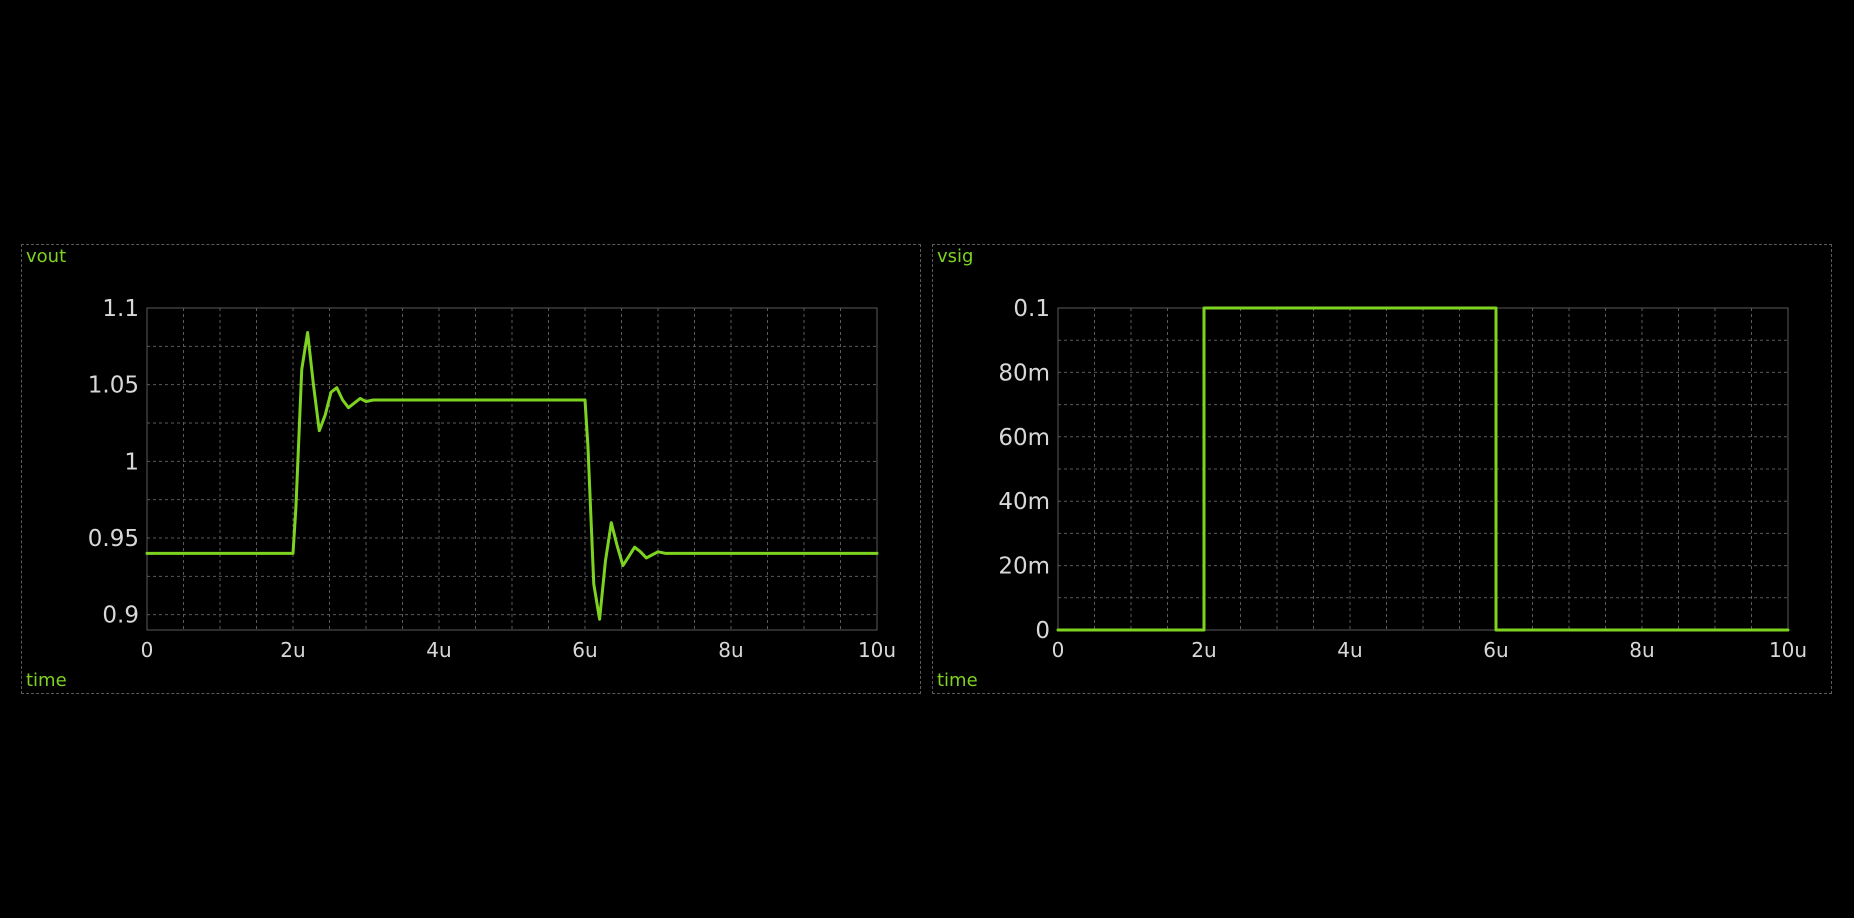 The image size is (1854, 918). Describe the element at coordinates (1042, 631) in the screenshot. I see `y-tick-label: 0` at that location.